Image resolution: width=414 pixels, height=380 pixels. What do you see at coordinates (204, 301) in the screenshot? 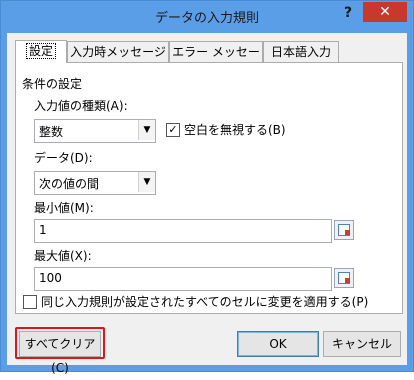
I see `apply-all-label: 同じ入力規則が設定されたすべてのセルに変更を適用する(P)` at bounding box center [204, 301].